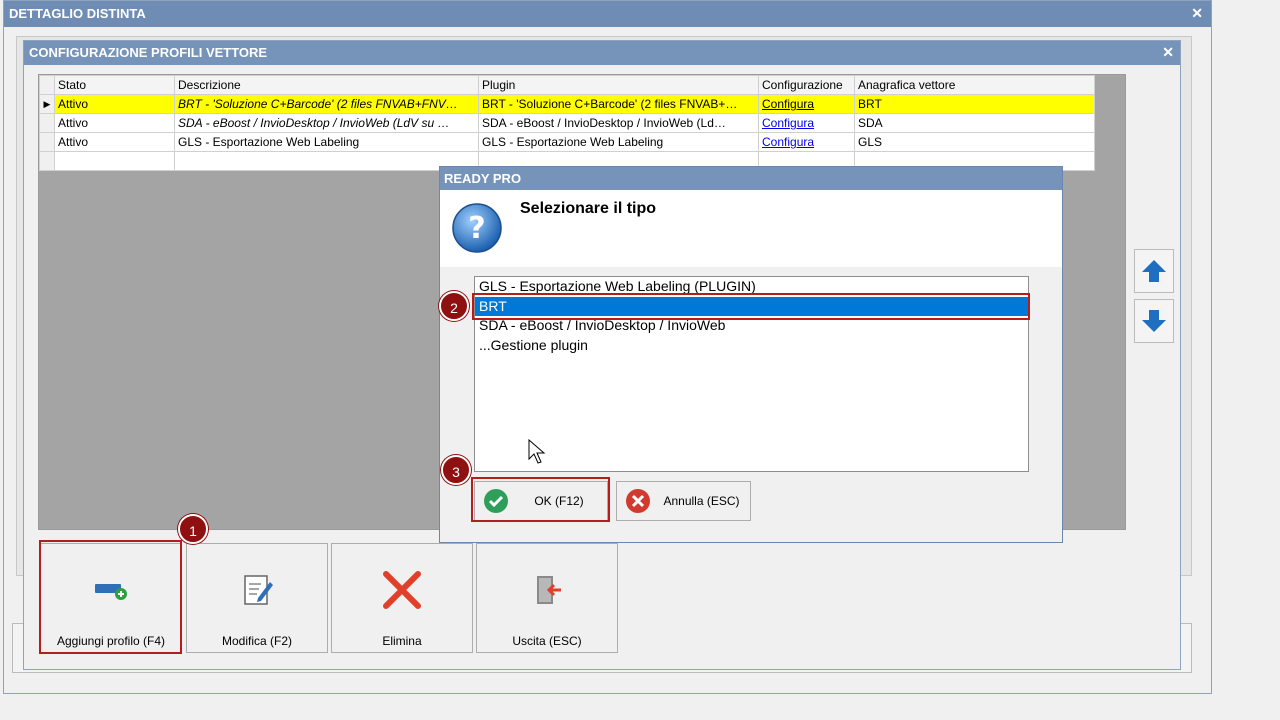  What do you see at coordinates (258, 590) in the screenshot?
I see `edit-document-icon` at bounding box center [258, 590].